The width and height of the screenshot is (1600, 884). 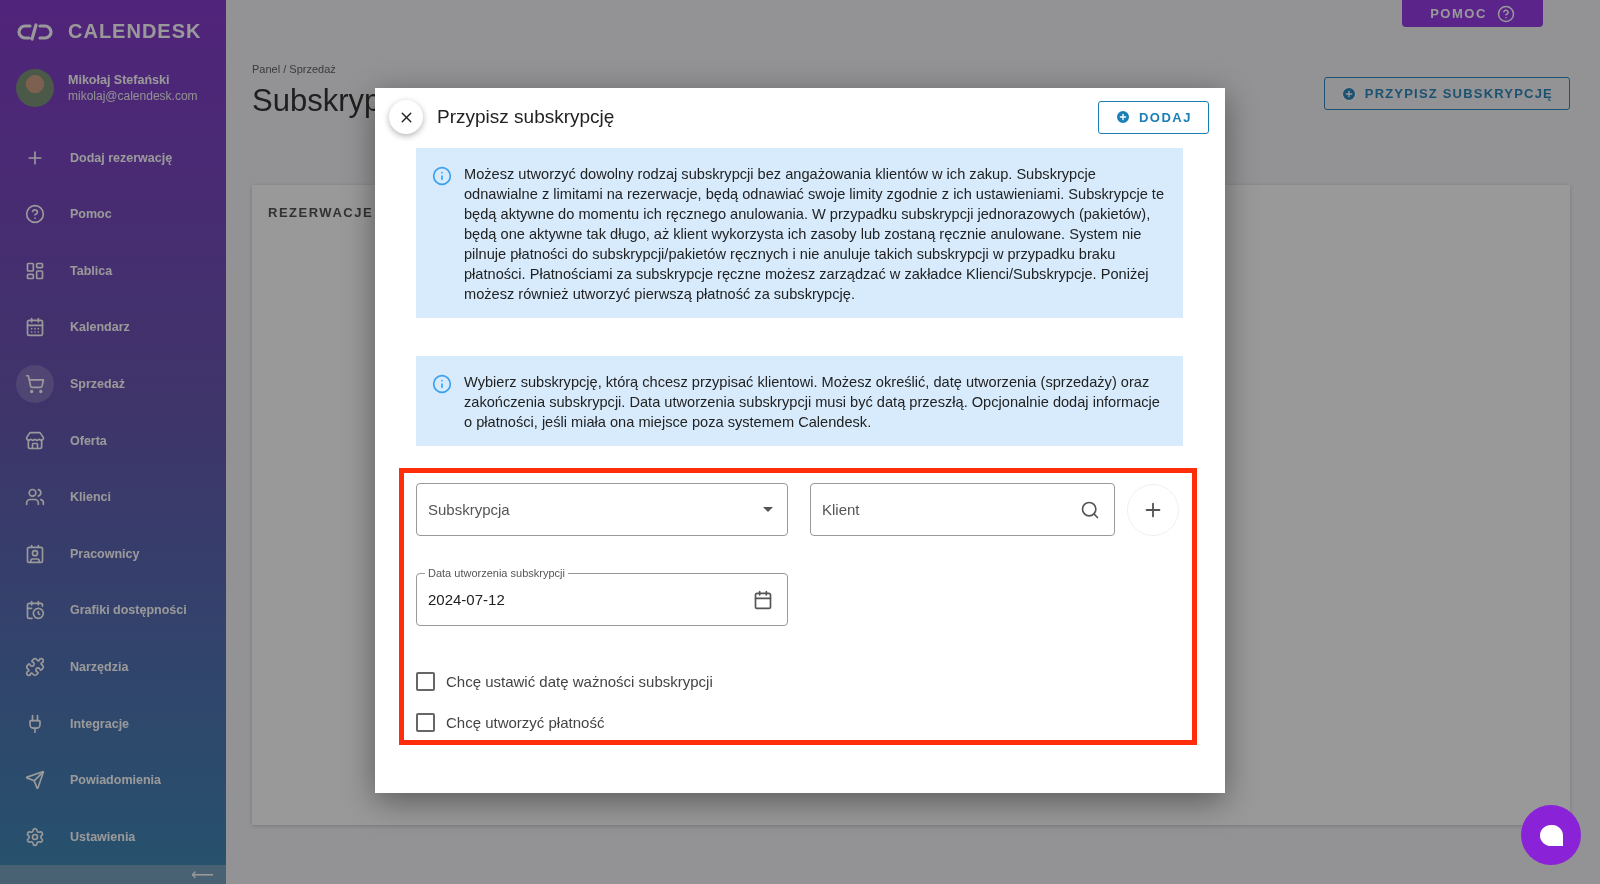 What do you see at coordinates (763, 599) in the screenshot?
I see `calendar-icon` at bounding box center [763, 599].